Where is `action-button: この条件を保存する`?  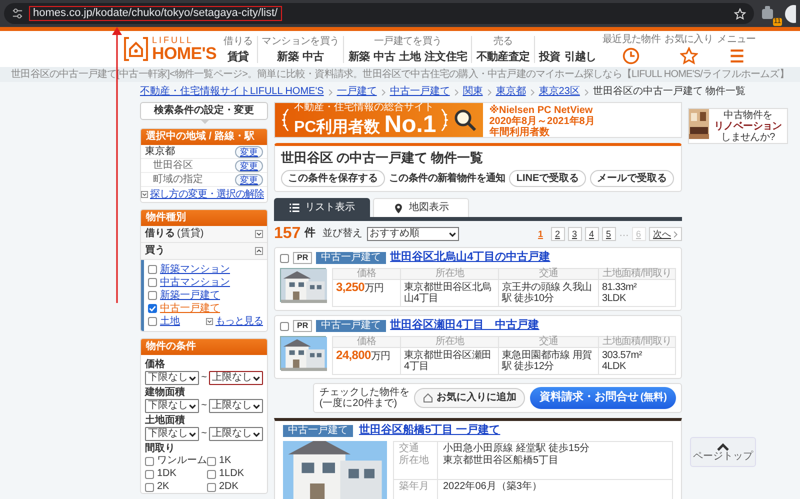
action-button: この条件を保存する is located at coordinates (333, 178).